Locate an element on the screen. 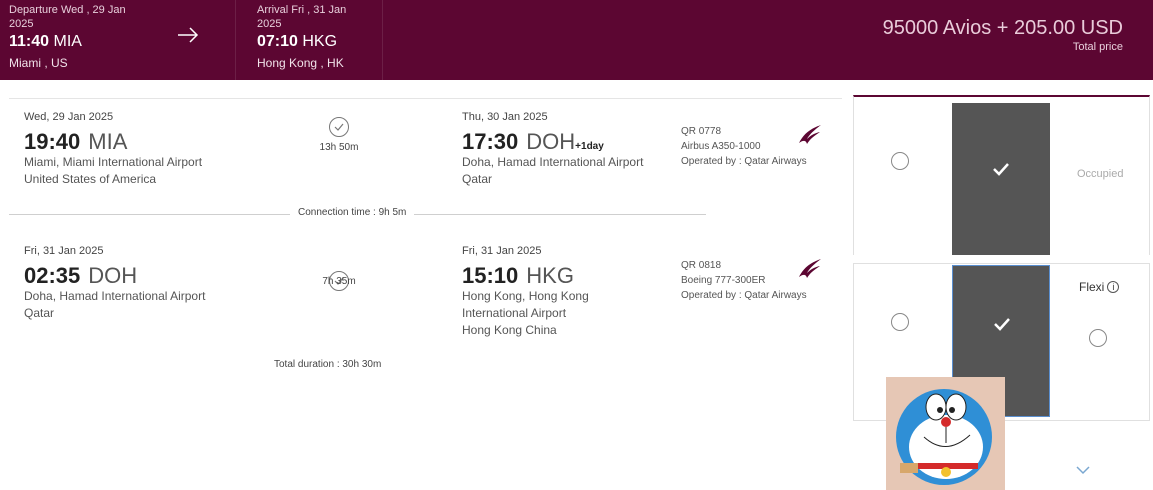 The image size is (1153, 490). arrival-year: 2025 is located at coordinates (269, 24).